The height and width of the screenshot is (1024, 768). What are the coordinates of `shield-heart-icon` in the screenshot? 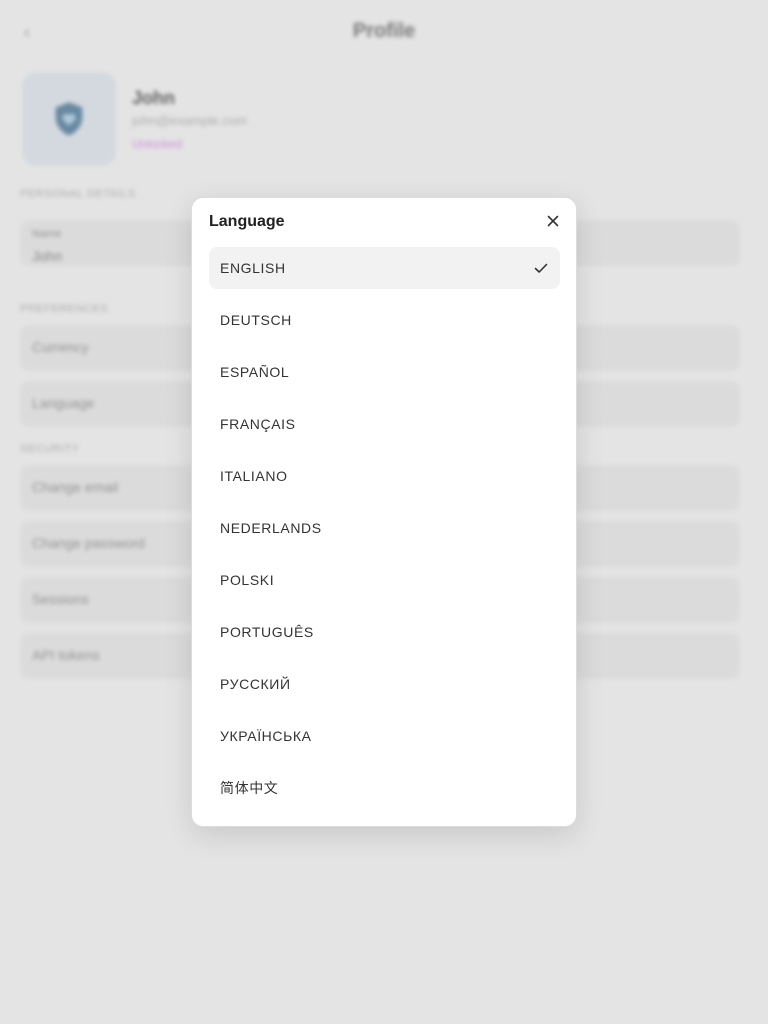 It's located at (69, 119).